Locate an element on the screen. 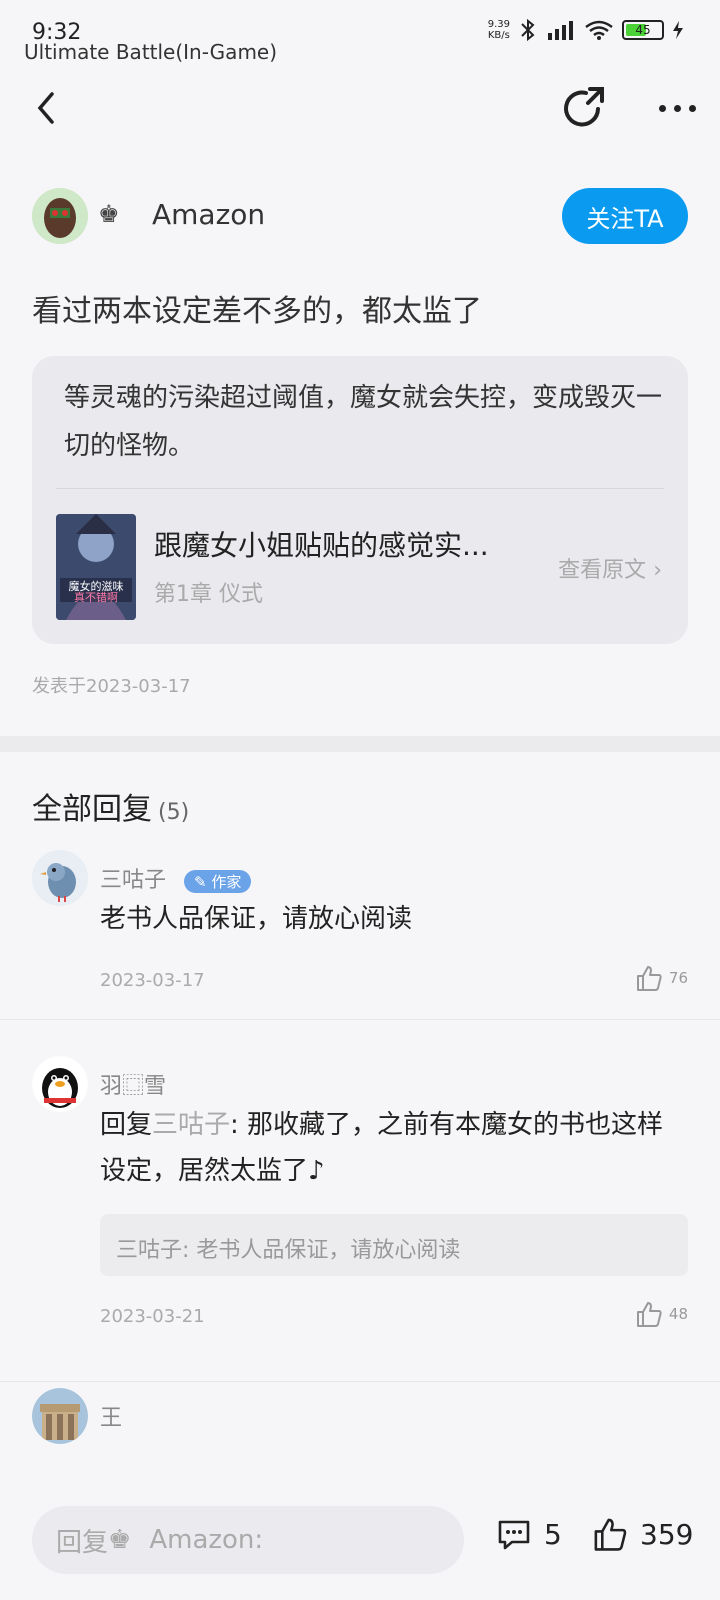  top-nav-bar is located at coordinates (360, 109).